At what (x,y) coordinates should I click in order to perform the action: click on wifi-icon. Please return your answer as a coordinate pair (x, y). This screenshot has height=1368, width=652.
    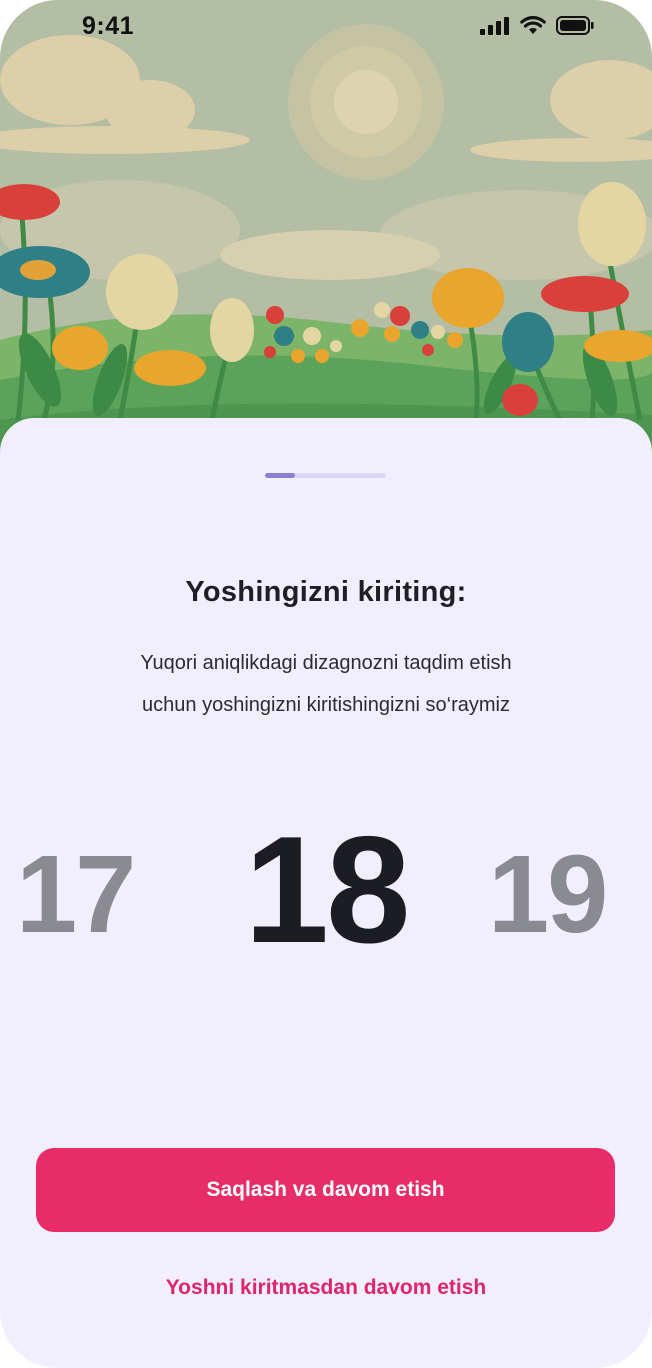
    Looking at the image, I should click on (533, 25).